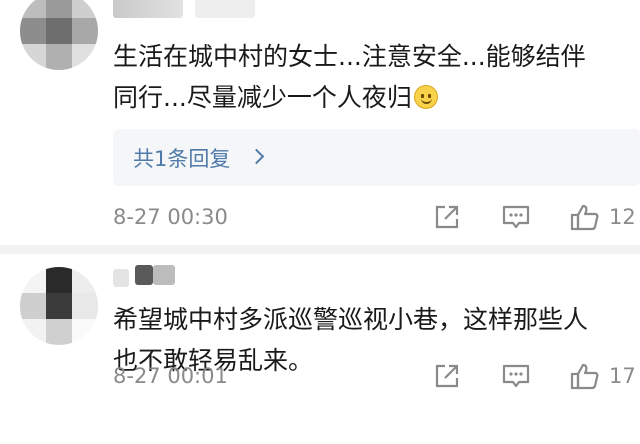 Image resolution: width=640 pixels, height=444 pixels. I want to click on smile-emoji, so click(425, 97).